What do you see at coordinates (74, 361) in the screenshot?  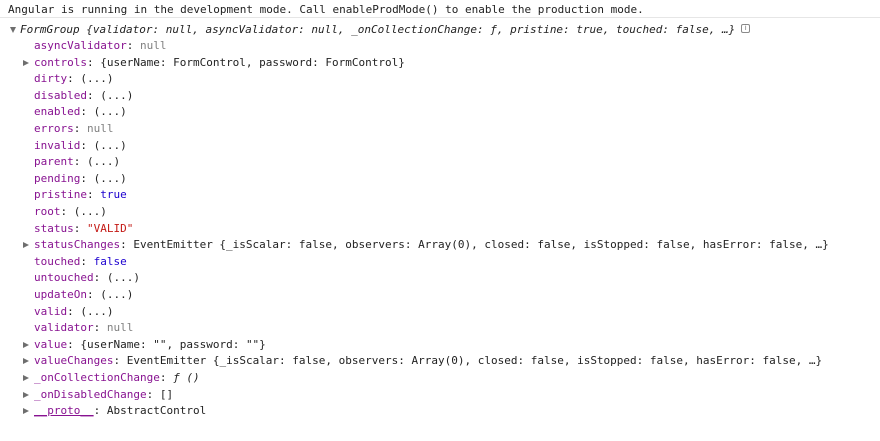 I see `property-key: valueChanges` at bounding box center [74, 361].